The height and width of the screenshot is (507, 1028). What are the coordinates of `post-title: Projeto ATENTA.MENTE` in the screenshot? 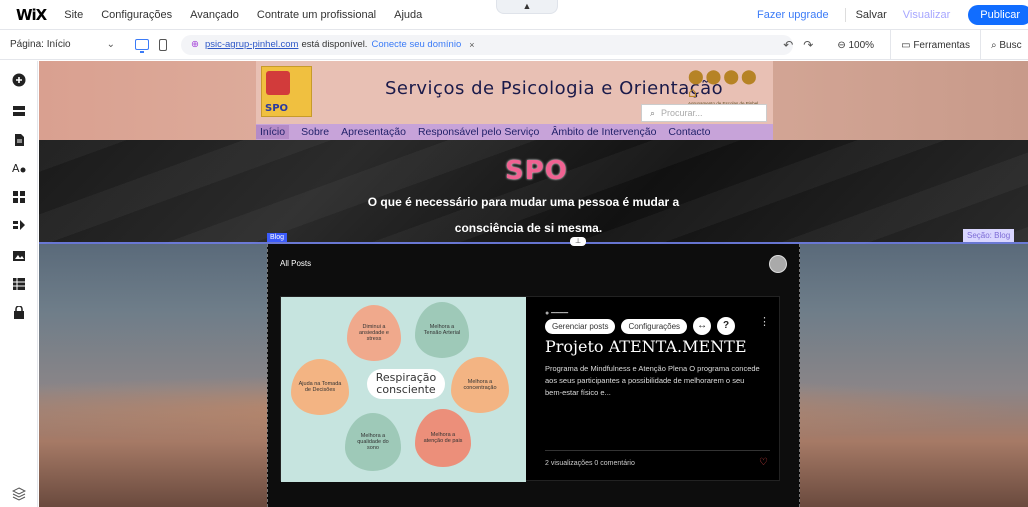 It's located at (646, 346).